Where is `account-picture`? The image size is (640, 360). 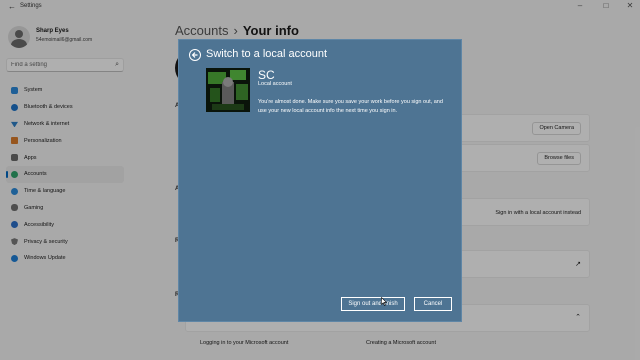
account-picture is located at coordinates (228, 90).